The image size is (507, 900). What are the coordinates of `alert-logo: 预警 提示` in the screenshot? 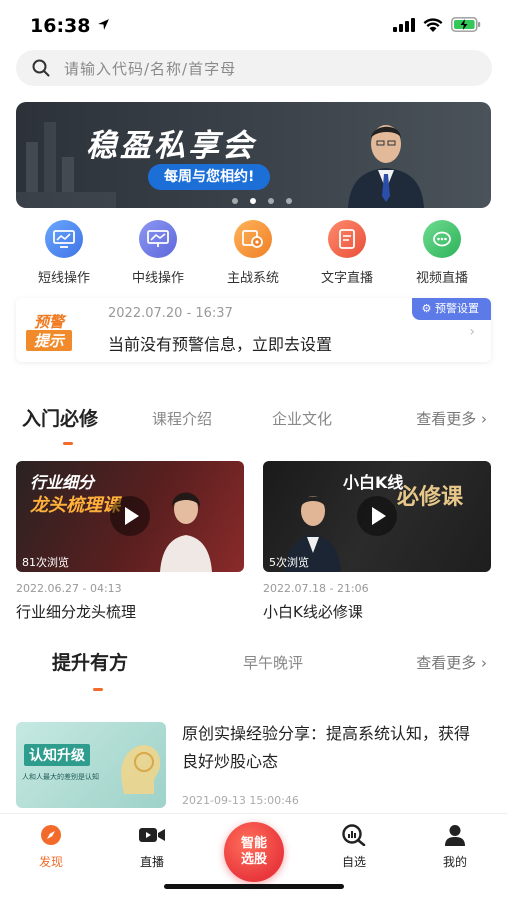 It's located at (58, 331).